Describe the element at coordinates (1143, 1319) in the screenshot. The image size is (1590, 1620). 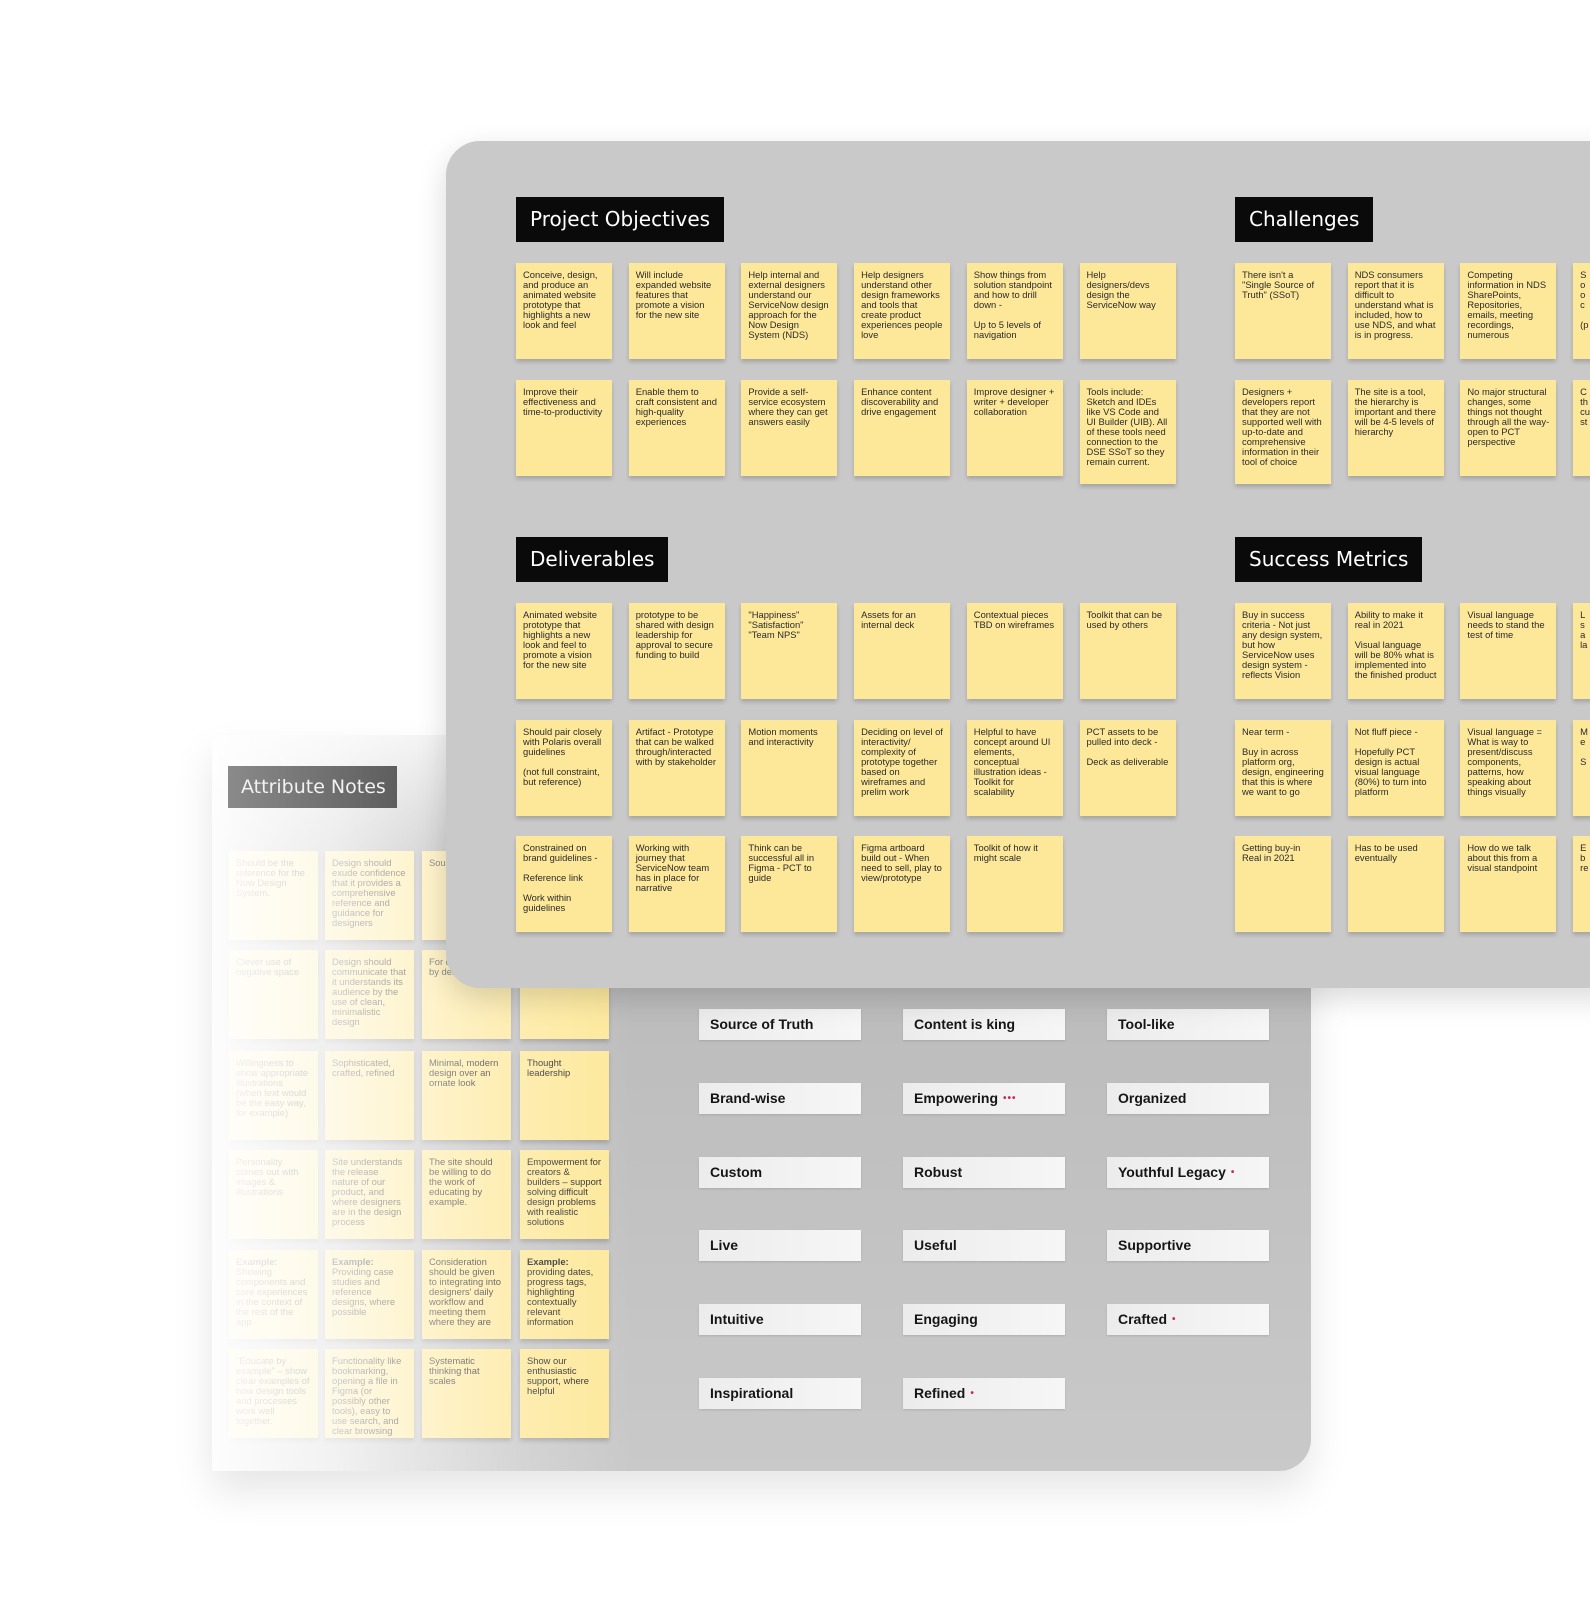
I see `attribute-label-text: Crafted` at that location.